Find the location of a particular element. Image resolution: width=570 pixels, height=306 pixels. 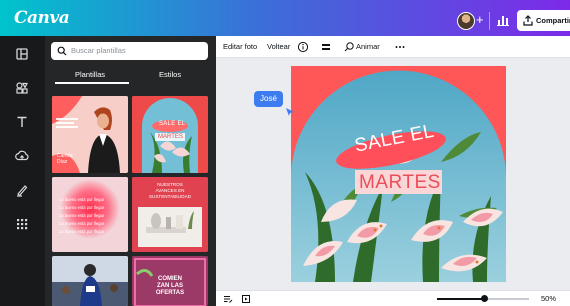

editor-toolbar: Editar foto Voltear Animar is located at coordinates (393, 47).